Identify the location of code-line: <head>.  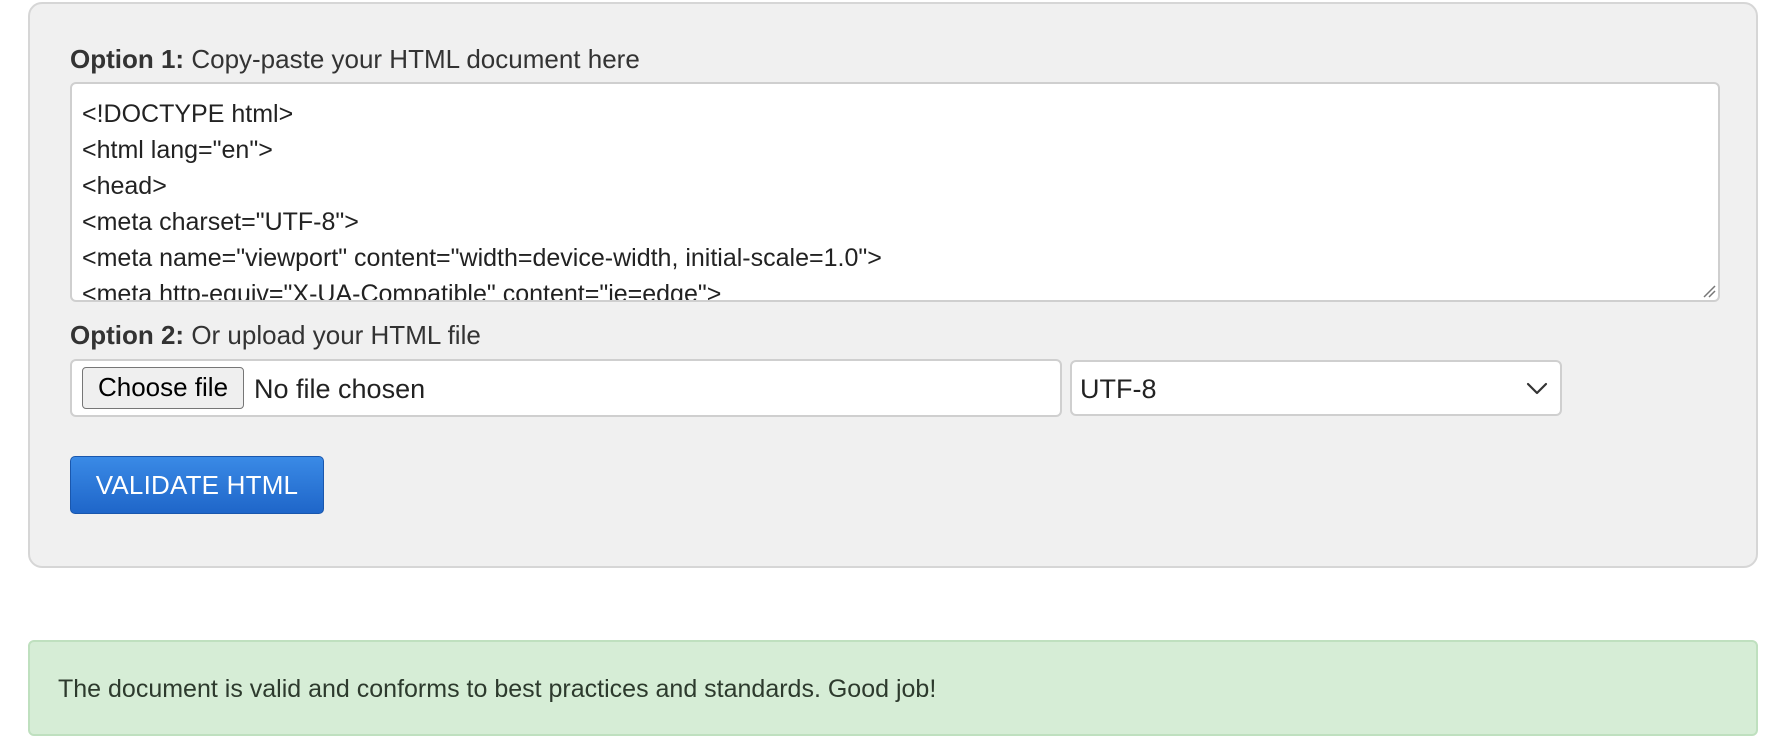
(124, 186).